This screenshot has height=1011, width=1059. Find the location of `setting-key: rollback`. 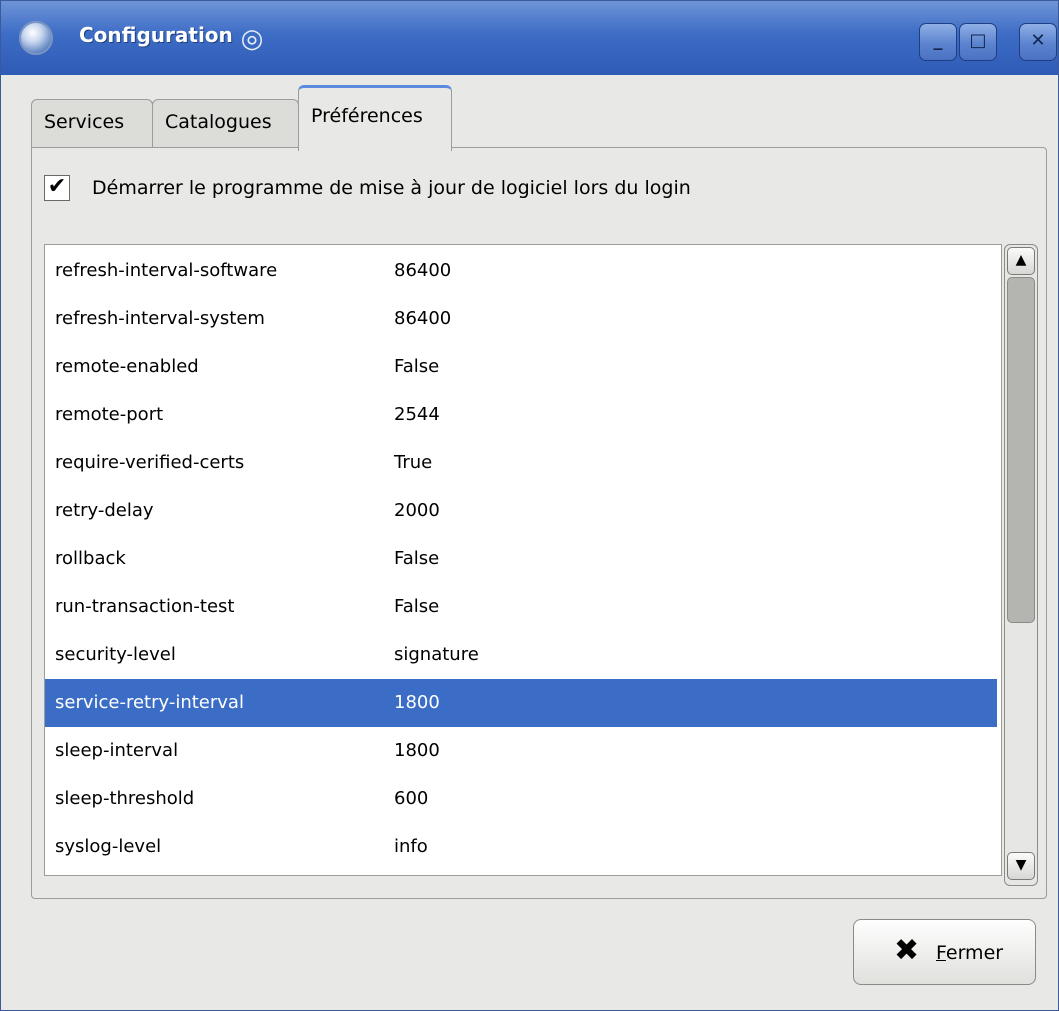

setting-key: rollback is located at coordinates (90, 558).